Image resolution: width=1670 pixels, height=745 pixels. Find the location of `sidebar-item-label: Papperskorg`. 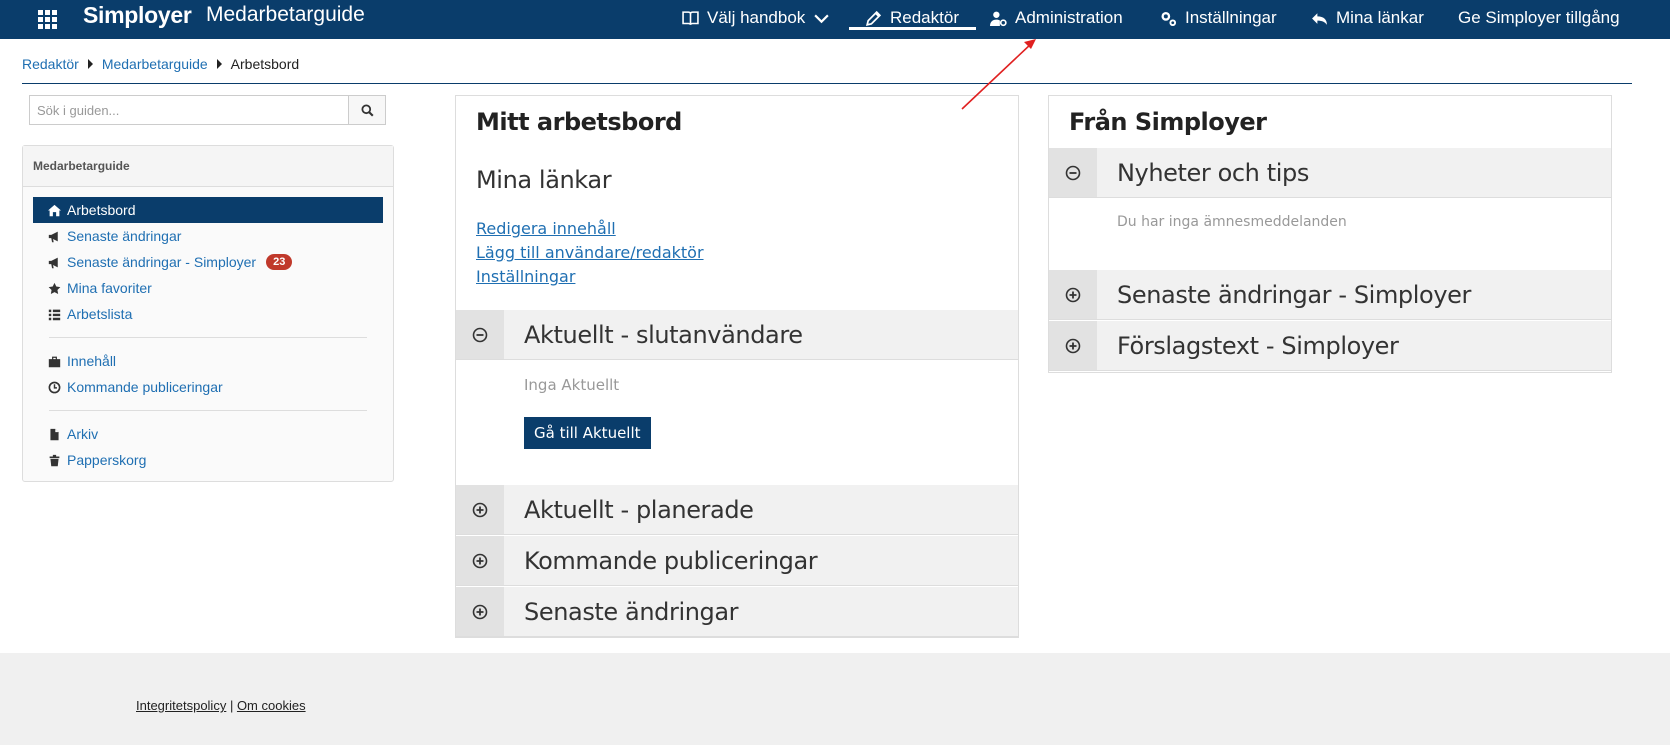

sidebar-item-label: Papperskorg is located at coordinates (107, 460).